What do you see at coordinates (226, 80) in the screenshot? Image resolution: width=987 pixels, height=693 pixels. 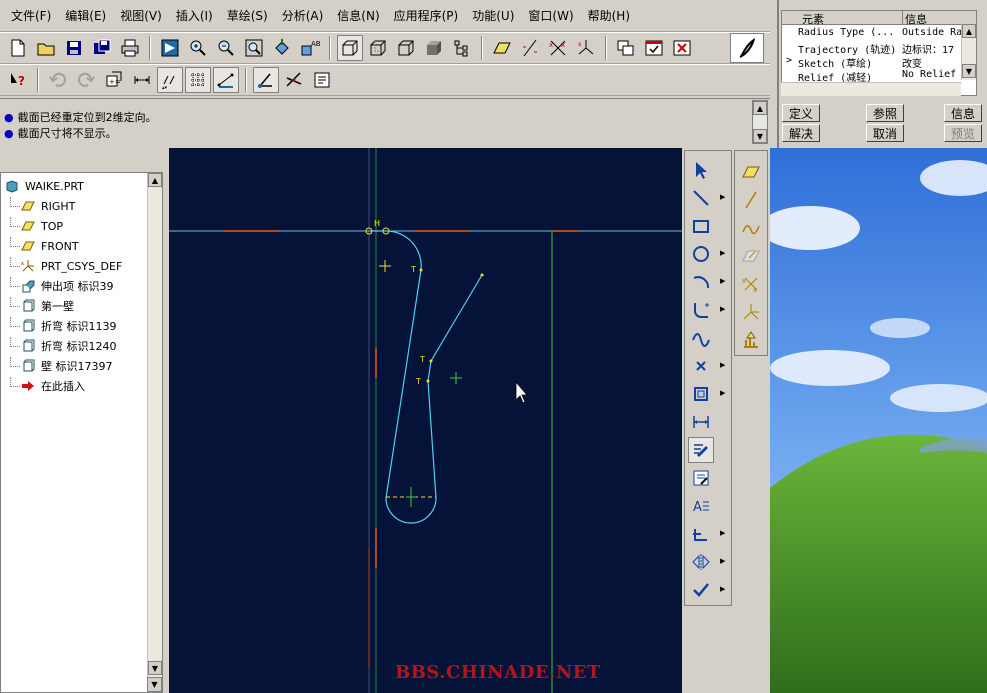 I see `vertex-toggle-icon` at bounding box center [226, 80].